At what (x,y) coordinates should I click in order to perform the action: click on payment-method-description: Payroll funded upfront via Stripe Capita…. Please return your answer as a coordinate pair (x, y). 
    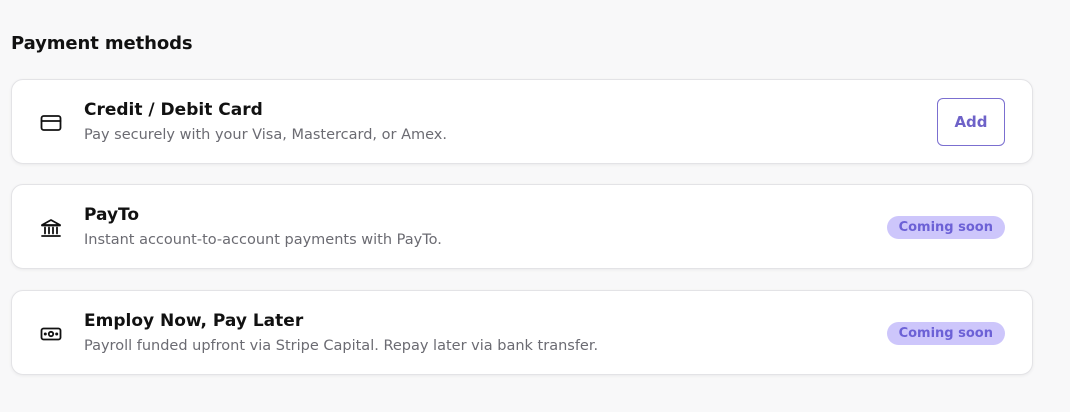
    Looking at the image, I should click on (341, 346).